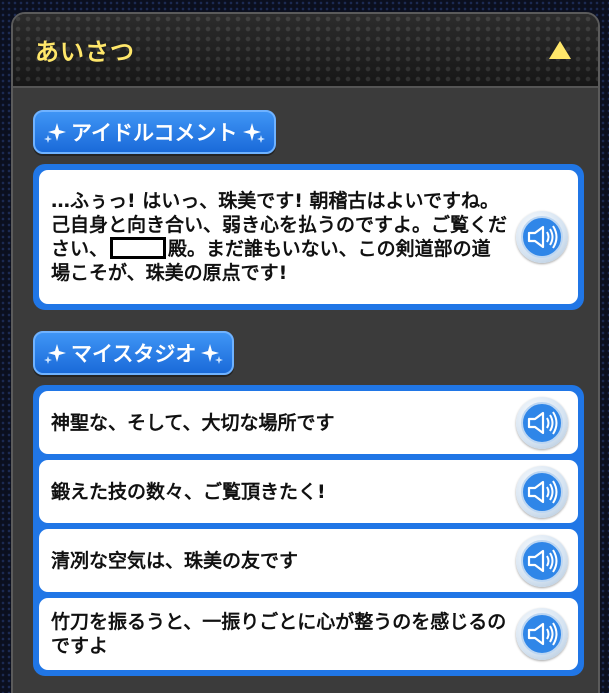 This screenshot has height=693, width=609. I want to click on list-item: 清冽な空気は、珠美の友です, so click(308, 560).